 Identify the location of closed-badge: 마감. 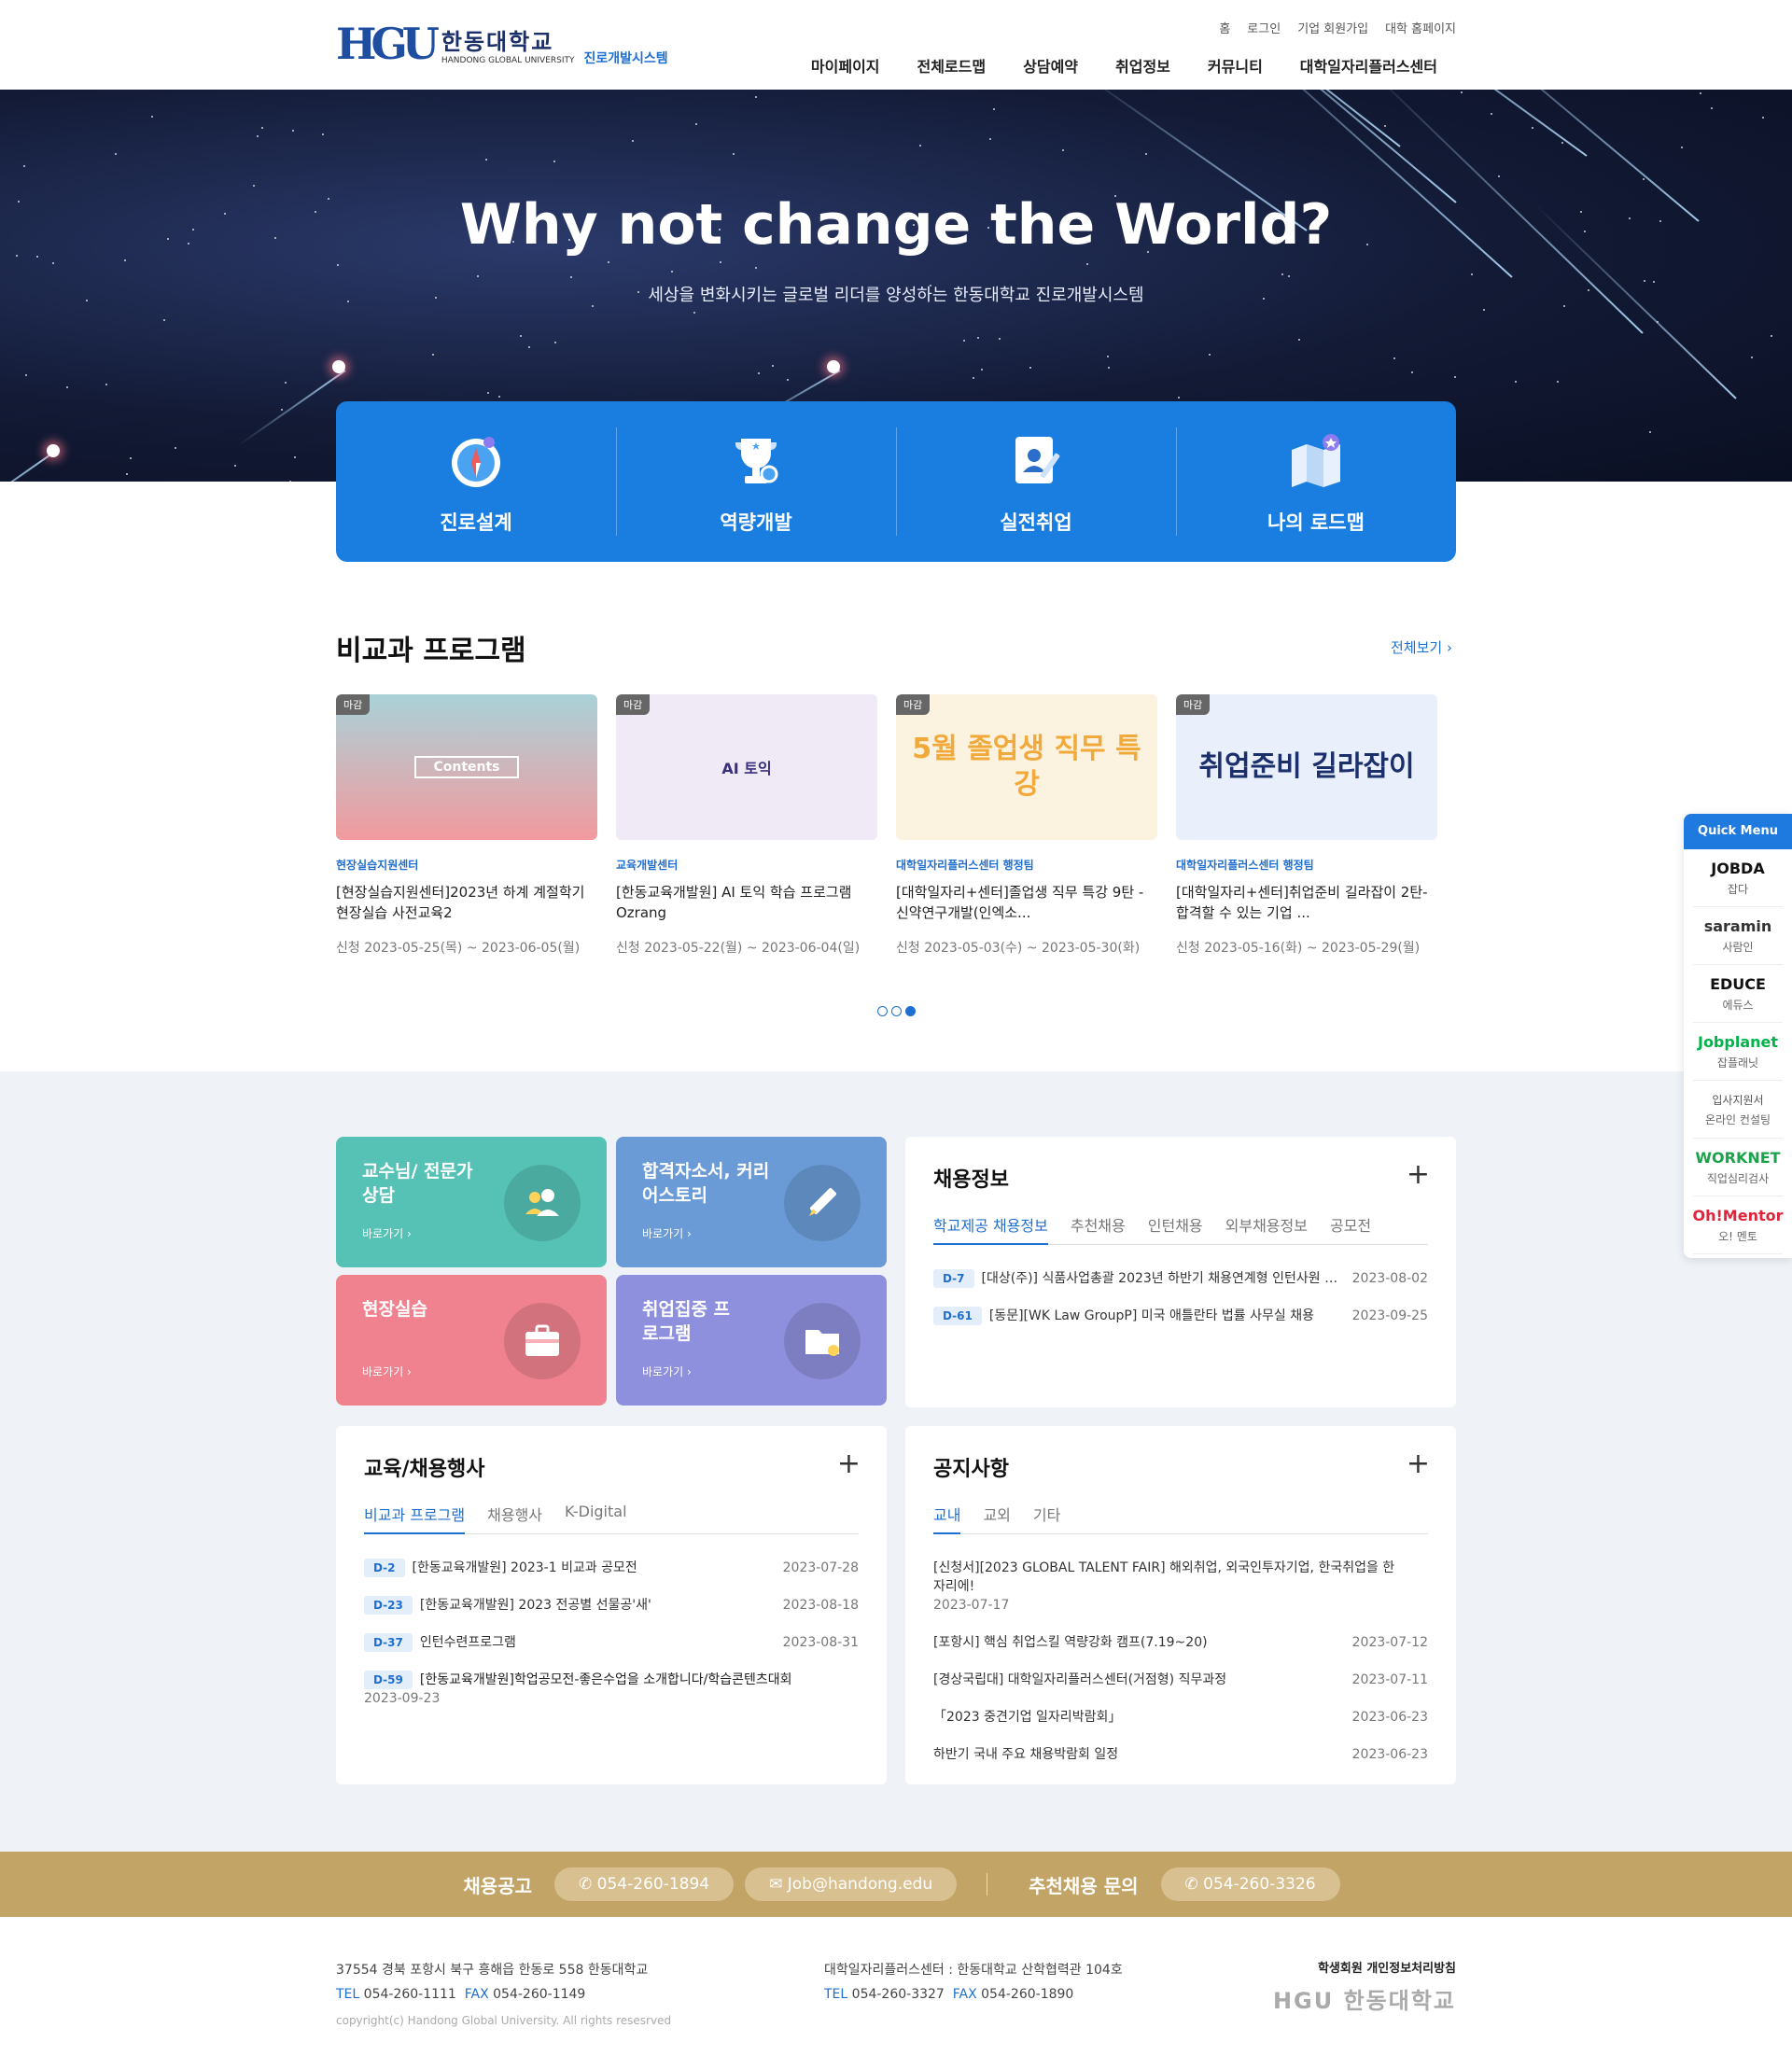
(353, 704).